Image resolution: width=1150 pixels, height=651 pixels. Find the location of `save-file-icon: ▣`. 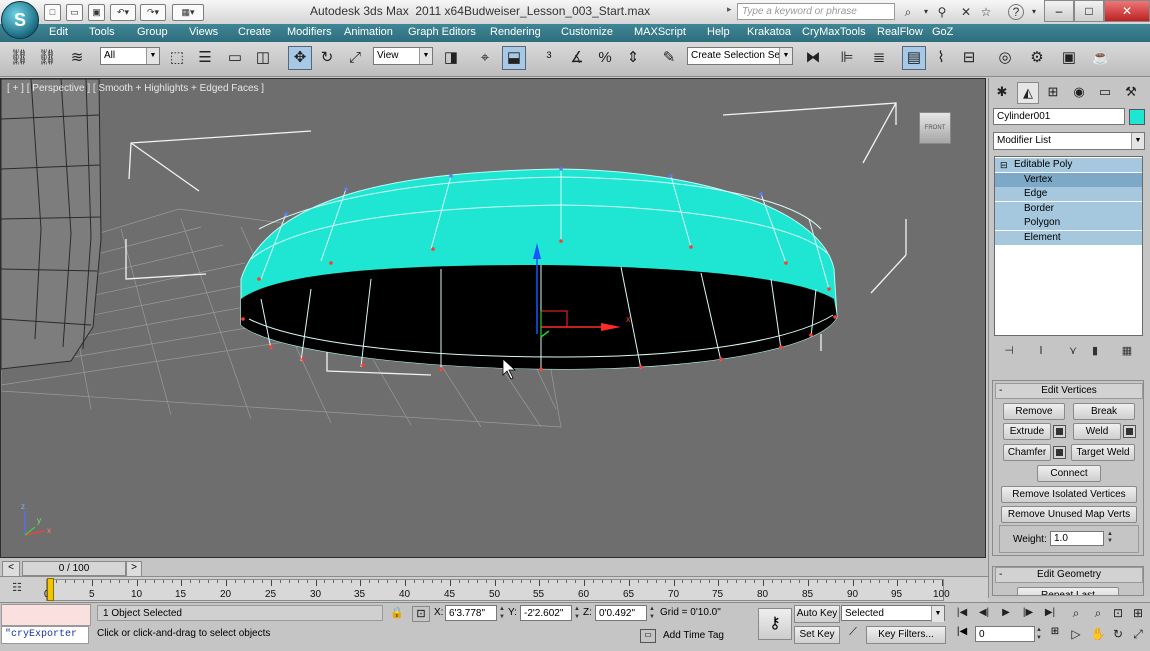

save-file-icon: ▣ is located at coordinates (96, 12).